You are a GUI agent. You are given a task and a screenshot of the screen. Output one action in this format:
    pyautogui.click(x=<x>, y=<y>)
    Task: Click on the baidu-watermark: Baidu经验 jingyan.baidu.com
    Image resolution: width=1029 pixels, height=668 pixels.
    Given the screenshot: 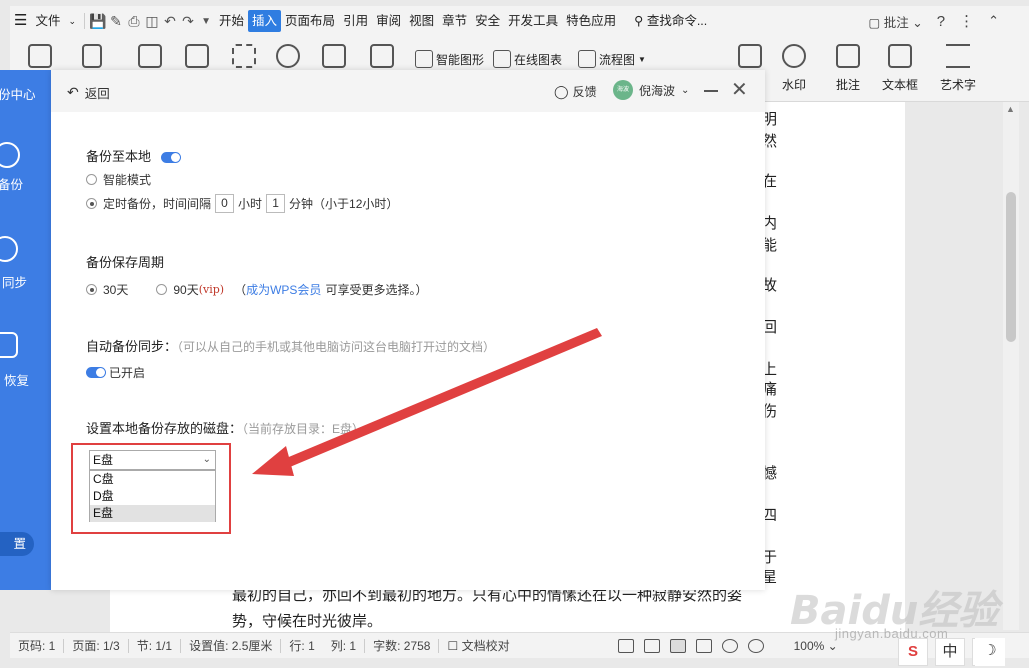 What is the action you would take?
    pyautogui.click(x=905, y=600)
    